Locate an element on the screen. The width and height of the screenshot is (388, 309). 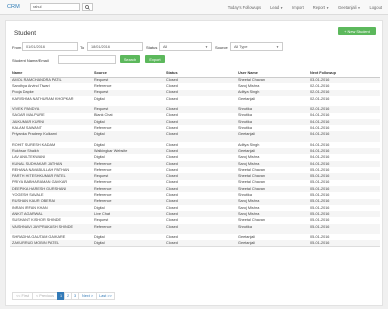
nav-lead-label: Lead is located at coordinates (275, 7).